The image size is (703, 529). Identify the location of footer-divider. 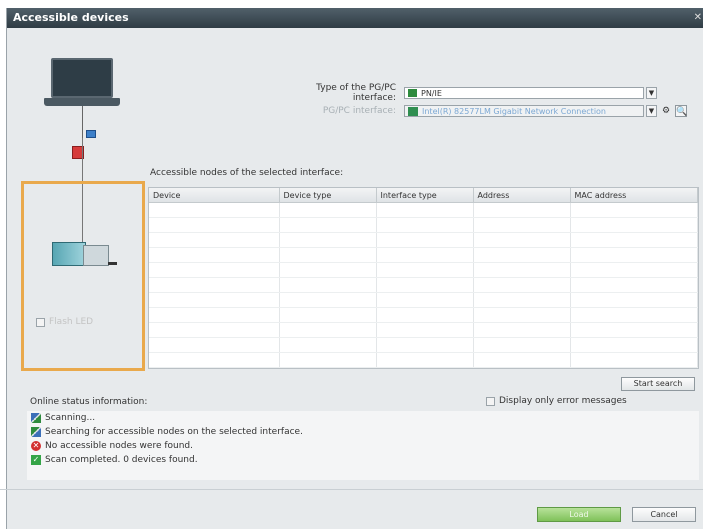
(351, 489).